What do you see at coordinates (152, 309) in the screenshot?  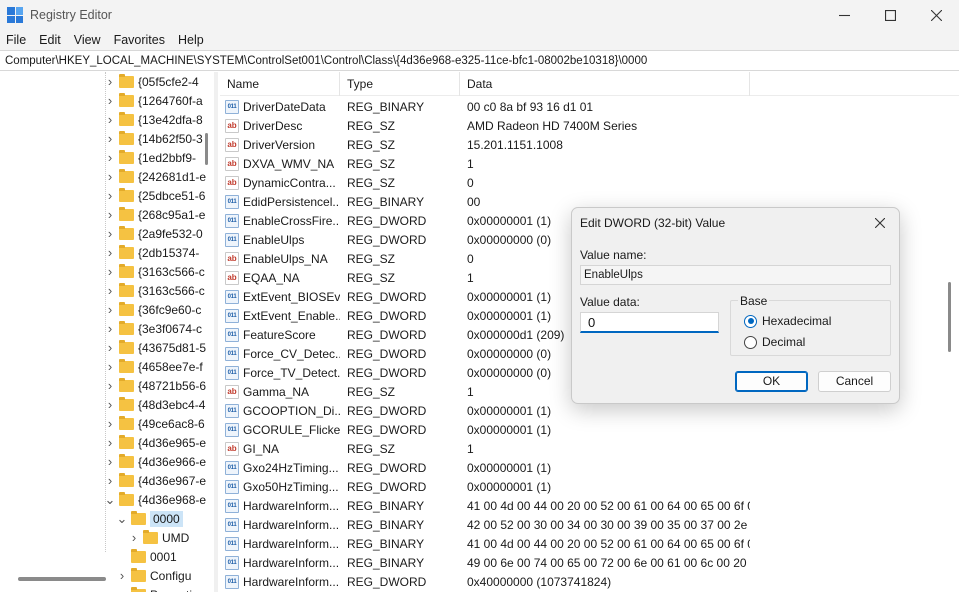 I see `tree-item: › {36fc9e60-c` at bounding box center [152, 309].